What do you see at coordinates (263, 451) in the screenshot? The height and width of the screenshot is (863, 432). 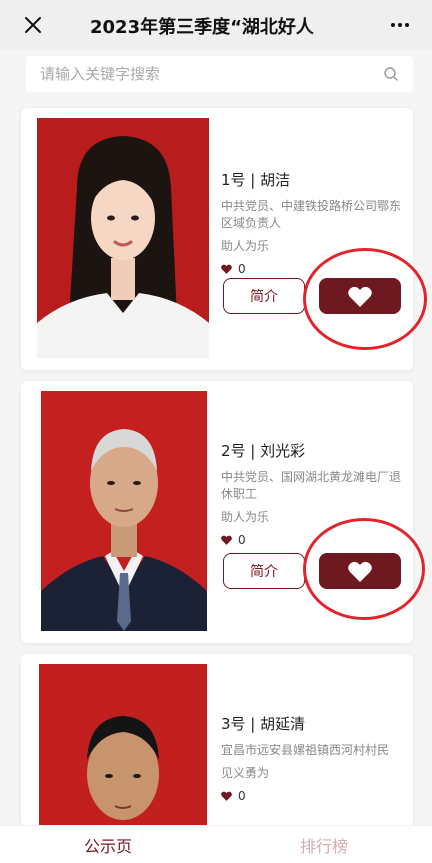 I see `candidate-name: 2号 | 刘光彩` at bounding box center [263, 451].